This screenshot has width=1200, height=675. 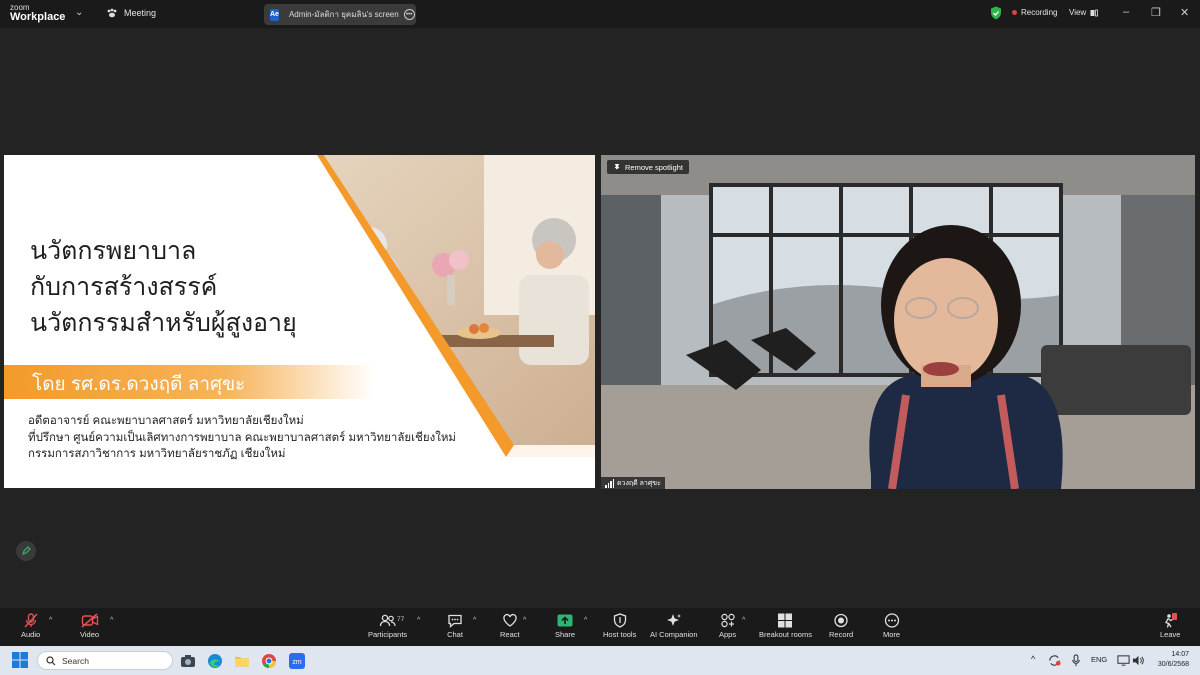 I want to click on tray-overflow-icon: ^, so click(x=1033, y=659).